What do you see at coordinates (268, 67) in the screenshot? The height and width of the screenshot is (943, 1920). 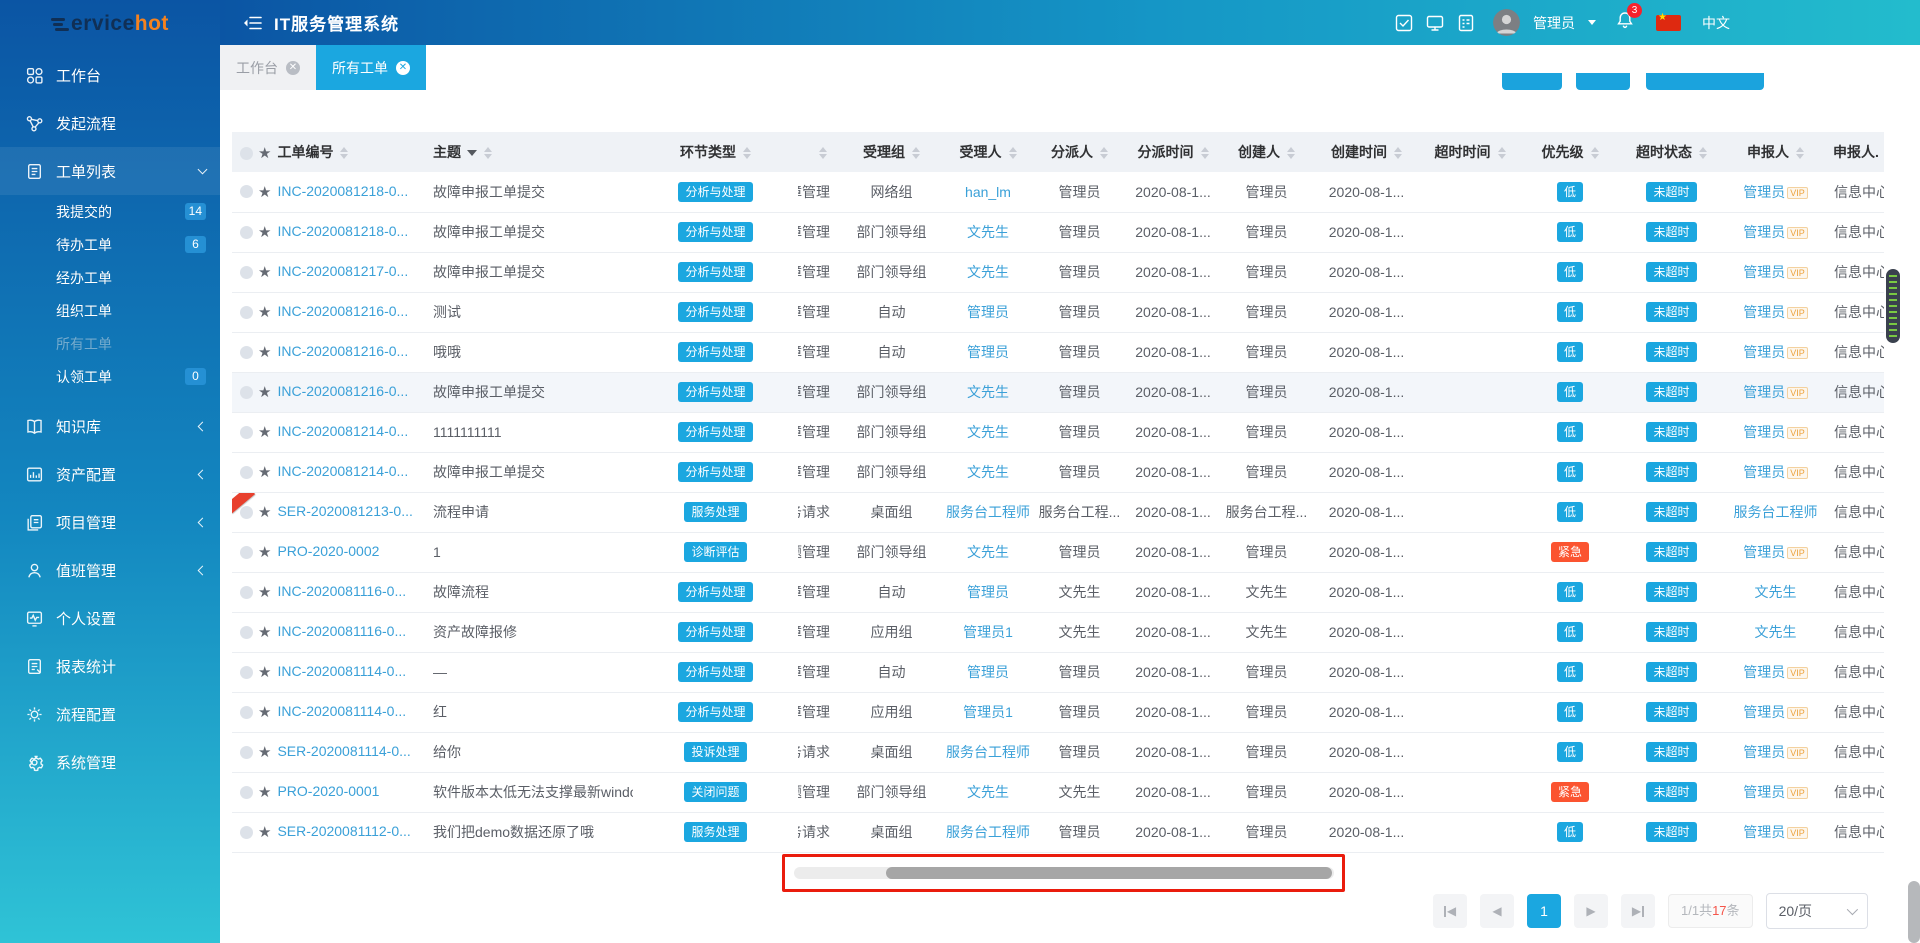 I see `tab-workbench: 工作台 ✕` at bounding box center [268, 67].